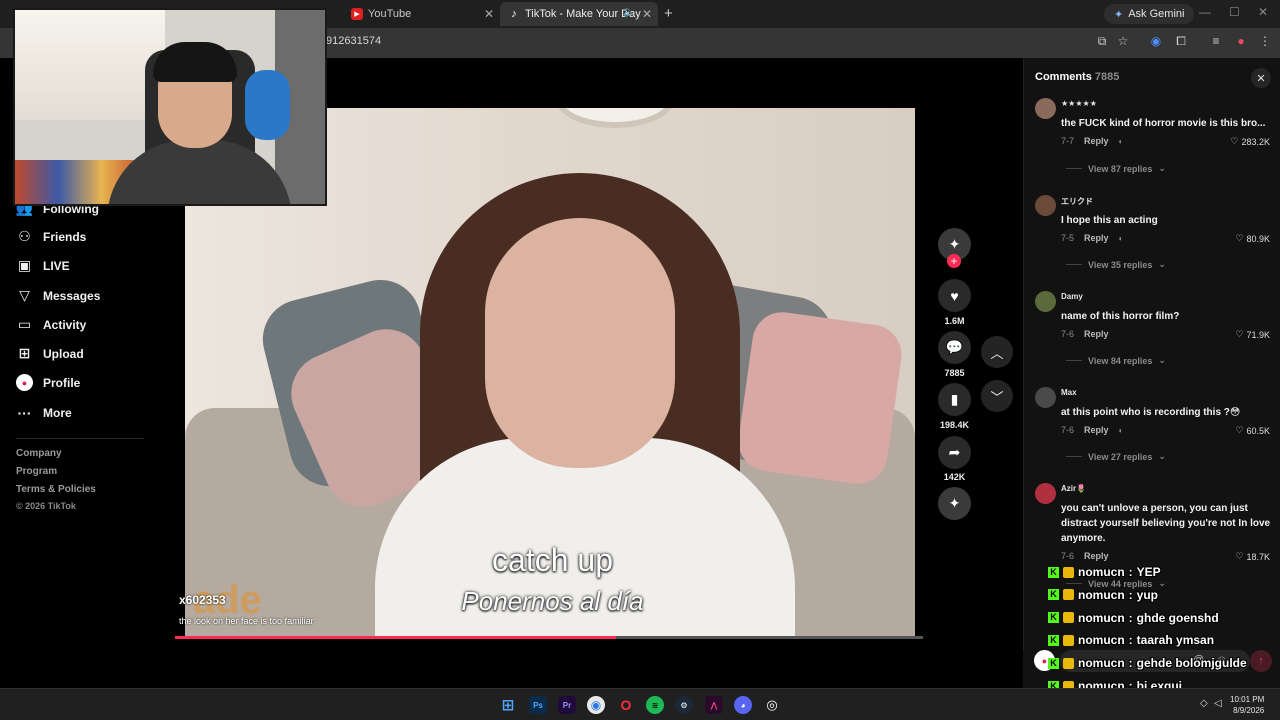 This screenshot has width=1280, height=720. I want to click on comment-like-button: ♡ 18.7K, so click(1252, 556).